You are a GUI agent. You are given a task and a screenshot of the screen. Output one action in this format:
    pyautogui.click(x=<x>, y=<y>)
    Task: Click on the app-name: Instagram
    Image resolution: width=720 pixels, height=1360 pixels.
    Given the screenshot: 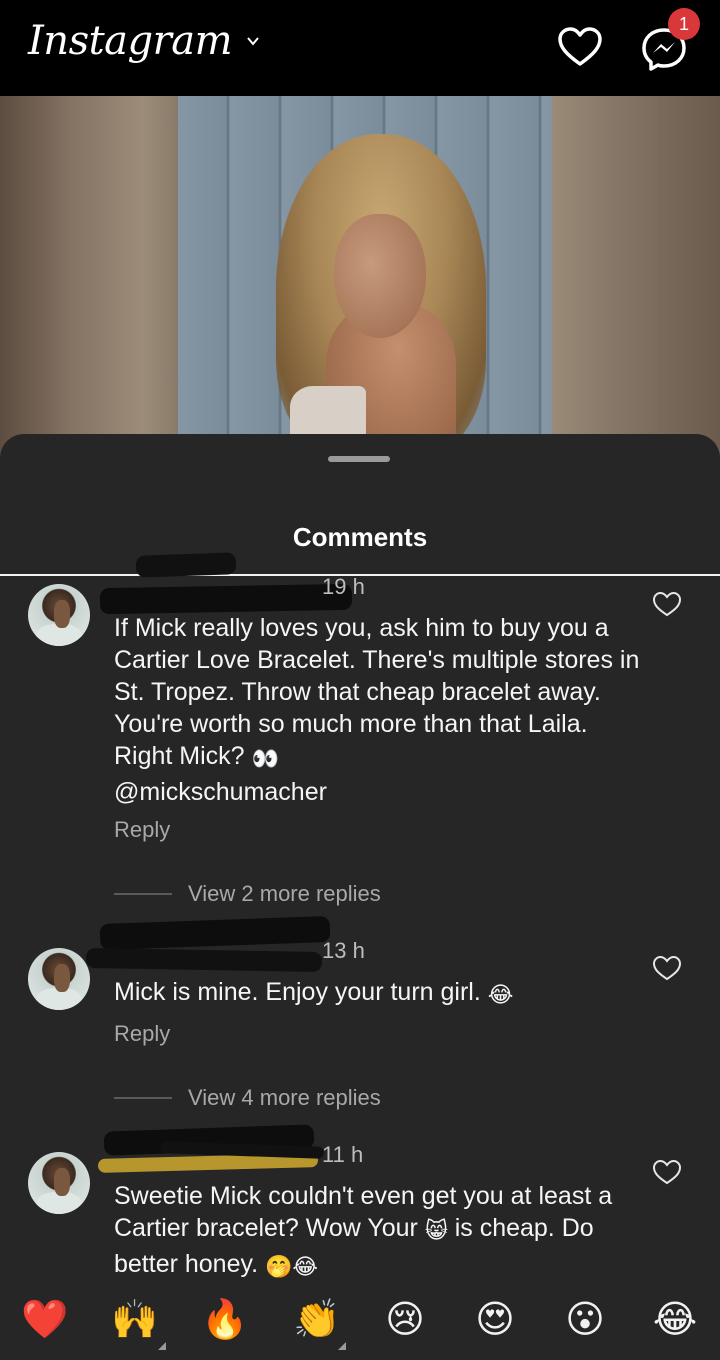 What is the action you would take?
    pyautogui.click(x=130, y=41)
    